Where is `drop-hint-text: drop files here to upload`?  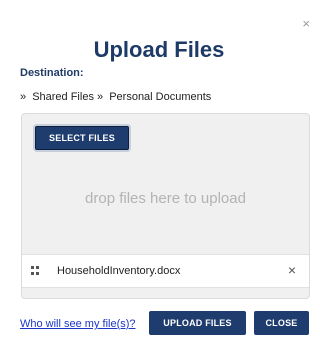 drop-hint-text: drop files here to upload is located at coordinates (165, 198).